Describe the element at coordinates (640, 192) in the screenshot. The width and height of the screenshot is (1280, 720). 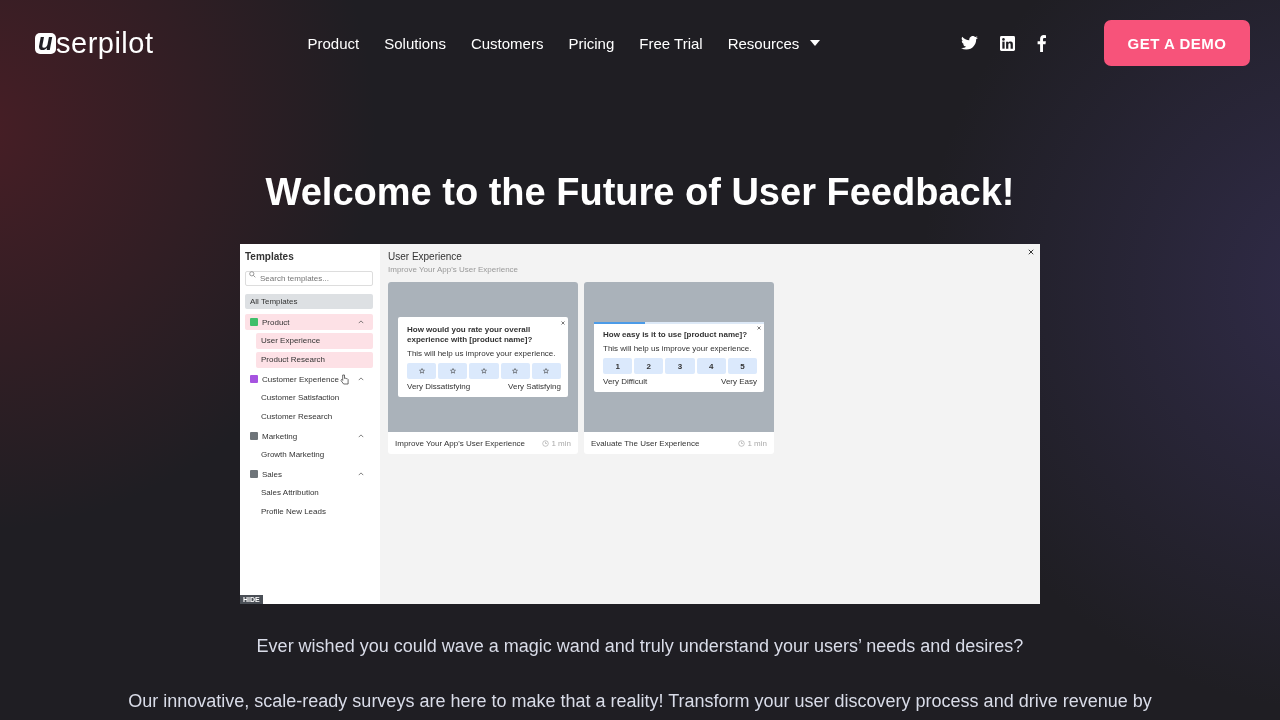
I see `page-heading: Welcome to the Future of User Feedback!` at that location.